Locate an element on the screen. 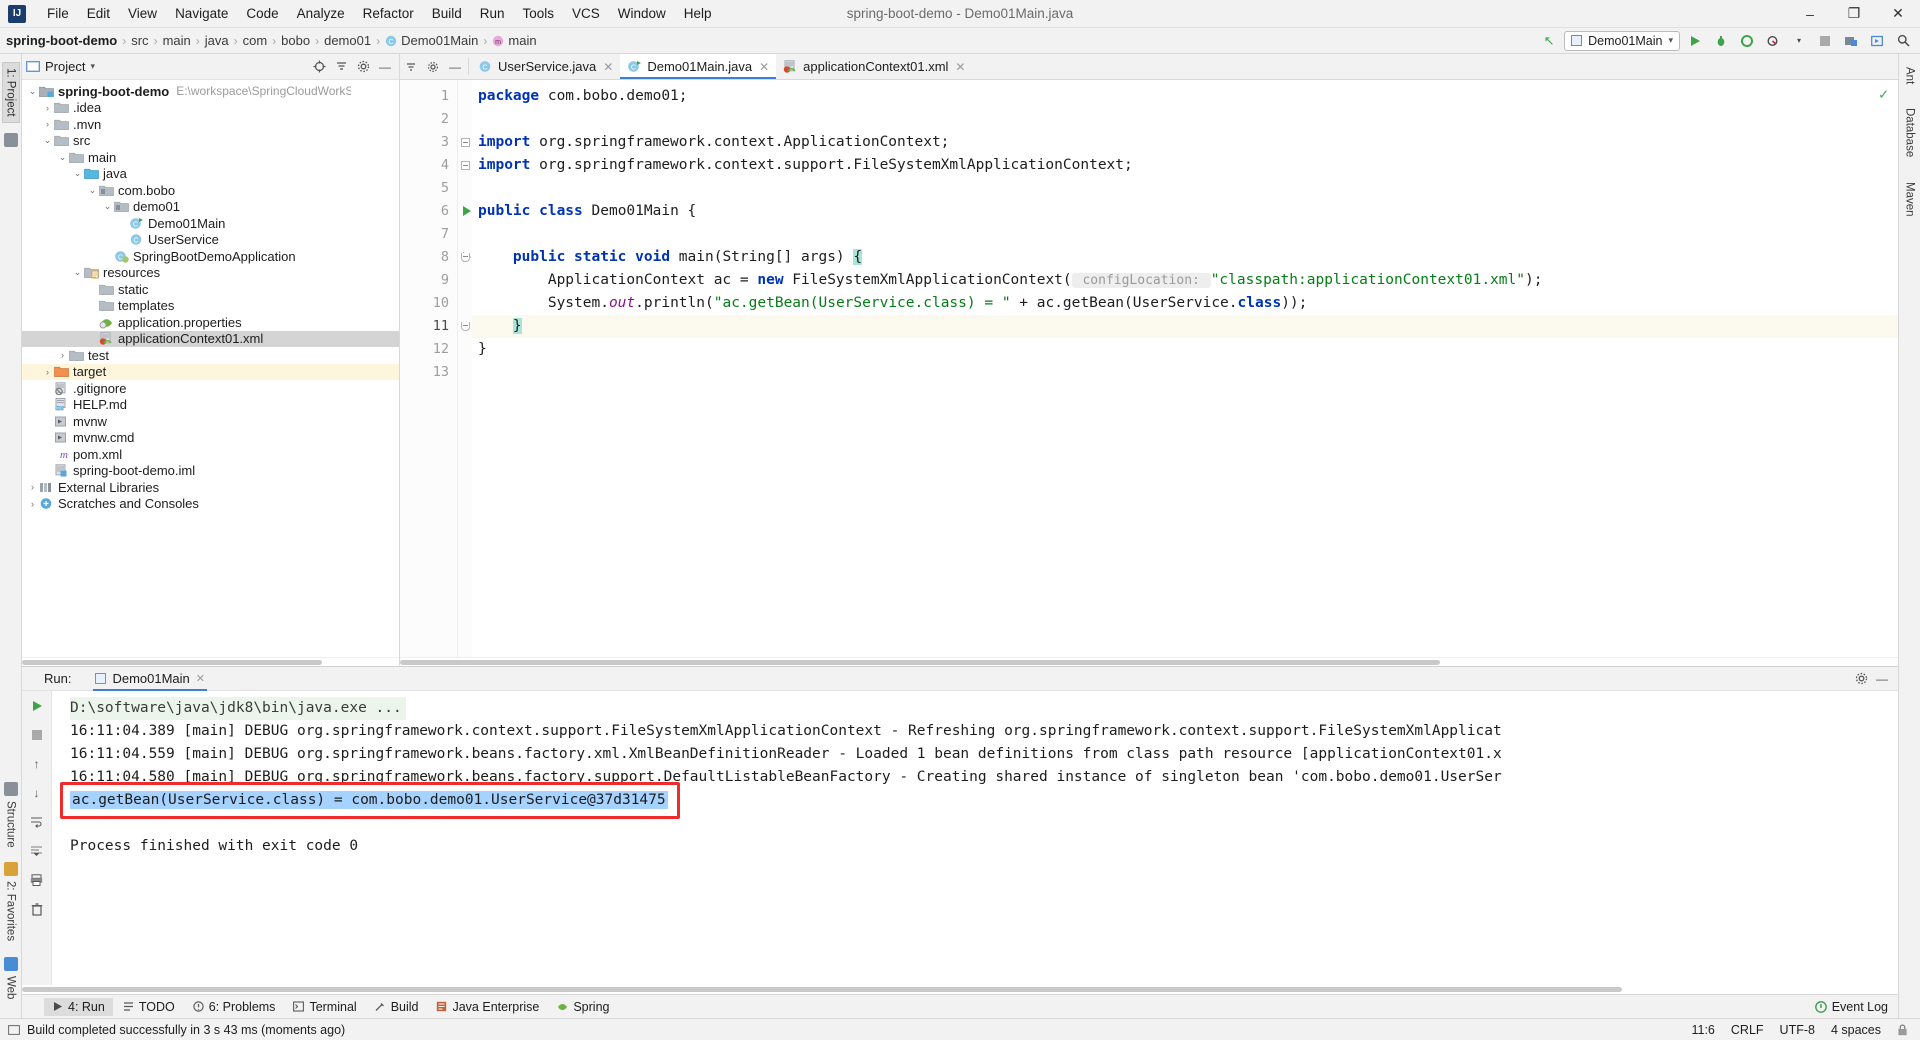 The image size is (1920, 1040). indent-setting: 4 spaces is located at coordinates (1856, 1030).